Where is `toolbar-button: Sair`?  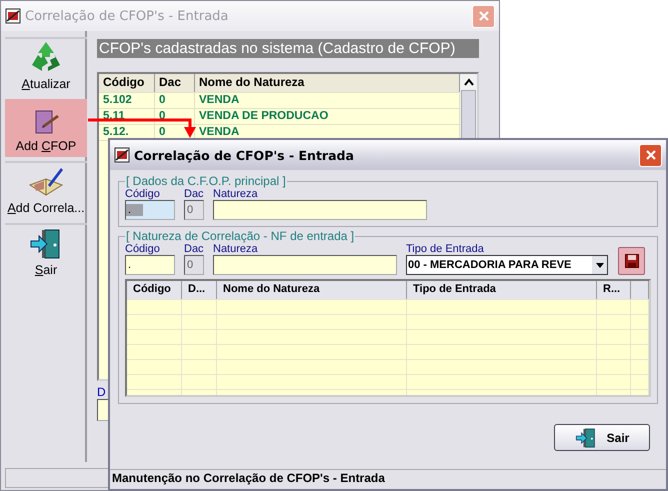
toolbar-button: Sair is located at coordinates (46, 252).